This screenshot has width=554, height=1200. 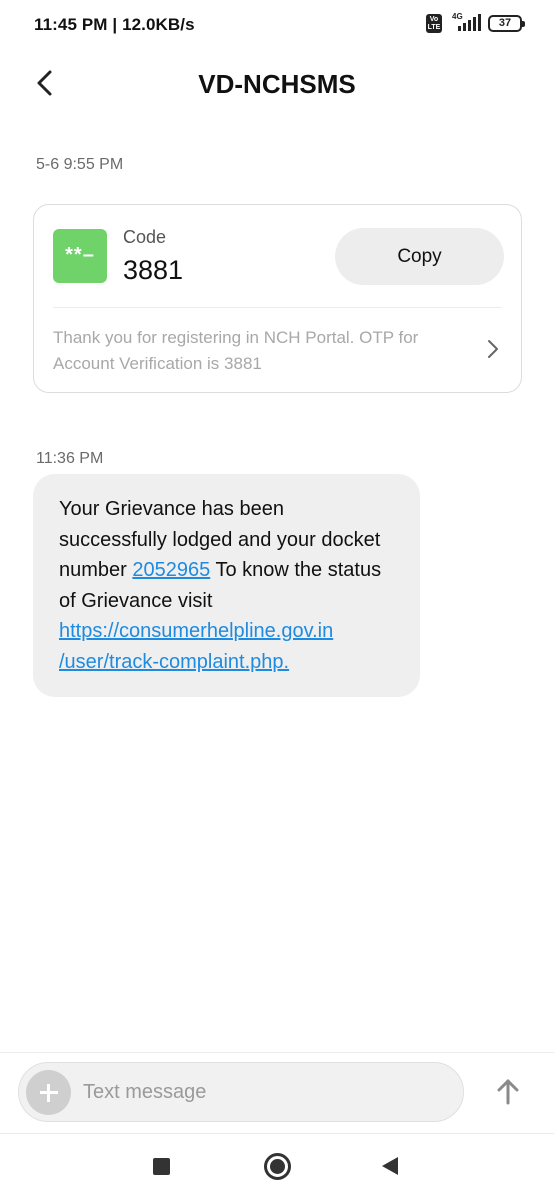 What do you see at coordinates (263, 1092) in the screenshot?
I see `message-input` at bounding box center [263, 1092].